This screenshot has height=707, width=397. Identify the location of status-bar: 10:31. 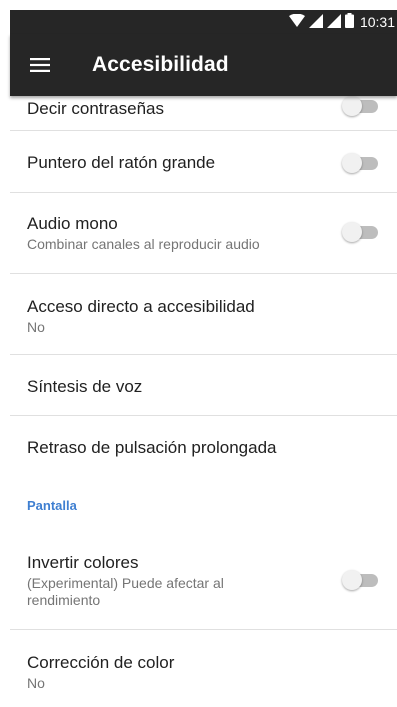
(203, 22).